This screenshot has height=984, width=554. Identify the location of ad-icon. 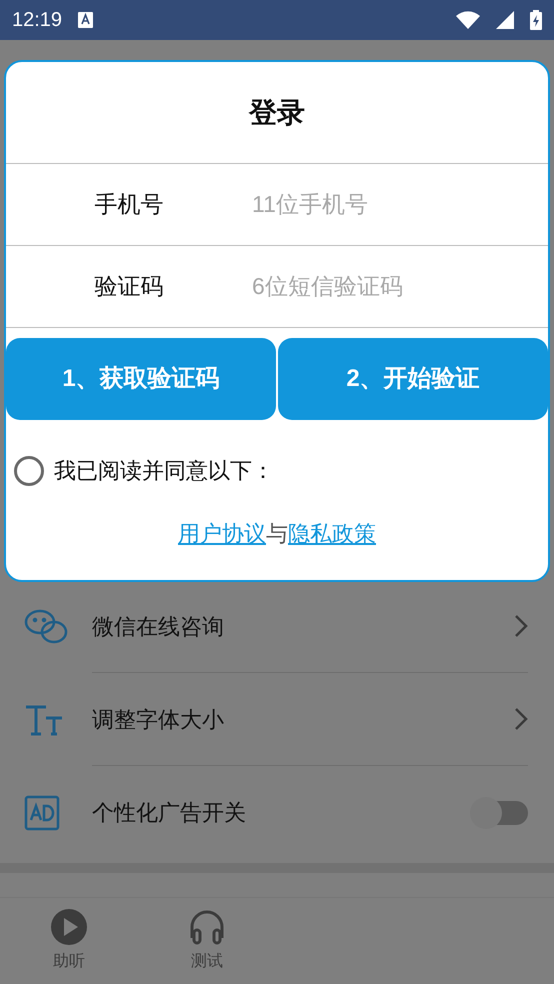
(42, 812).